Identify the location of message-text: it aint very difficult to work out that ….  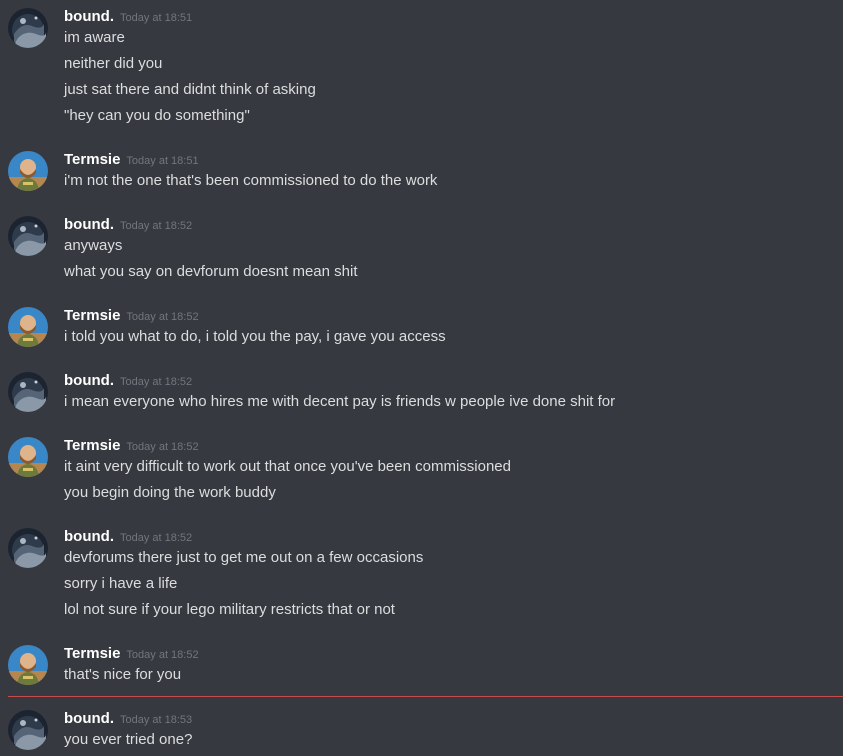
(287, 466).